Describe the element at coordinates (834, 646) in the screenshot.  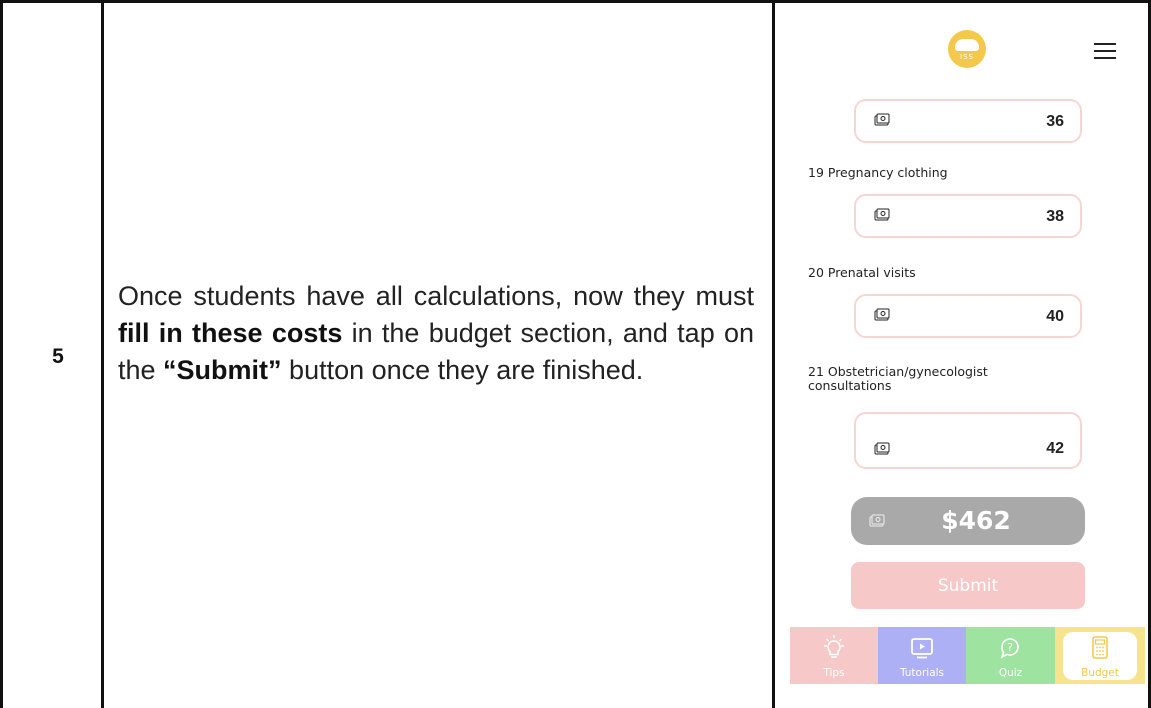
I see `lightbulb-icon` at that location.